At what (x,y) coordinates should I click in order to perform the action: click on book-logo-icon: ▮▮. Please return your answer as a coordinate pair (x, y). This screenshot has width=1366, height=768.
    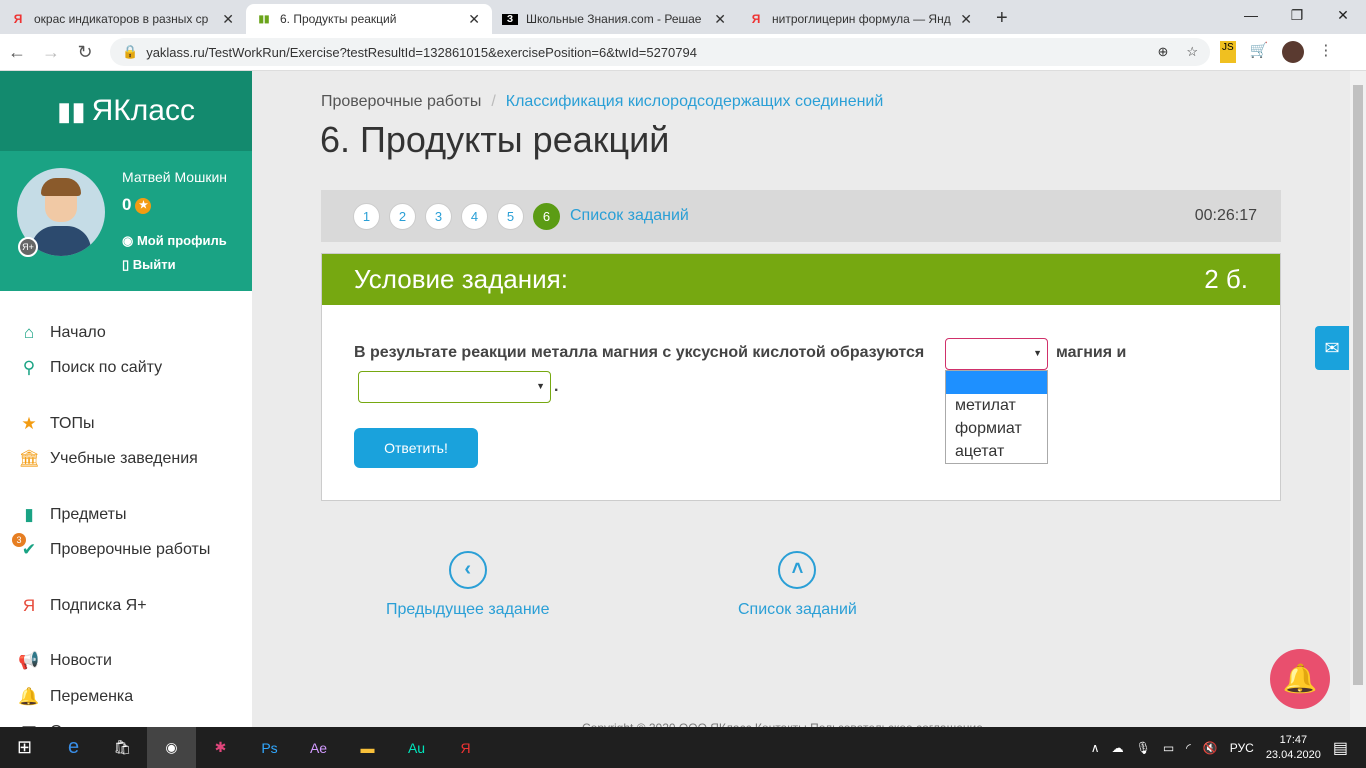
    Looking at the image, I should click on (71, 110).